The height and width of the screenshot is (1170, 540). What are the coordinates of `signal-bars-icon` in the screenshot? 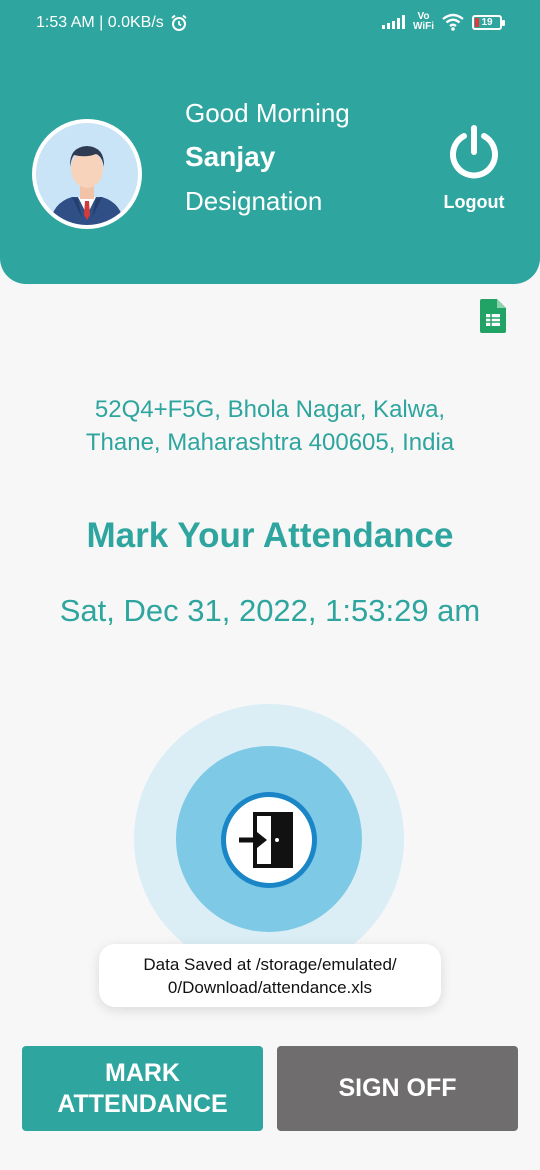 It's located at (393, 22).